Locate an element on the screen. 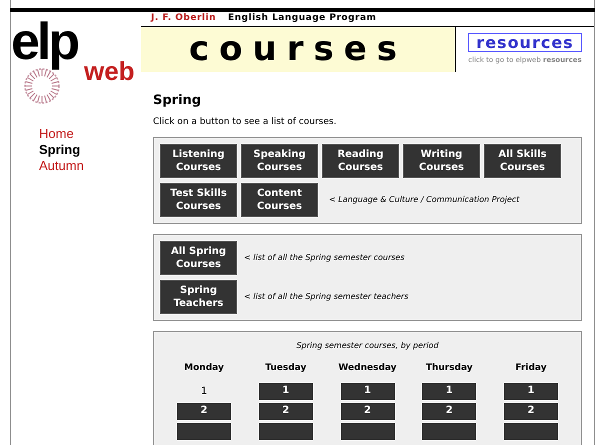 The width and height of the screenshot is (598, 445). logo-subtext: web is located at coordinates (109, 71).